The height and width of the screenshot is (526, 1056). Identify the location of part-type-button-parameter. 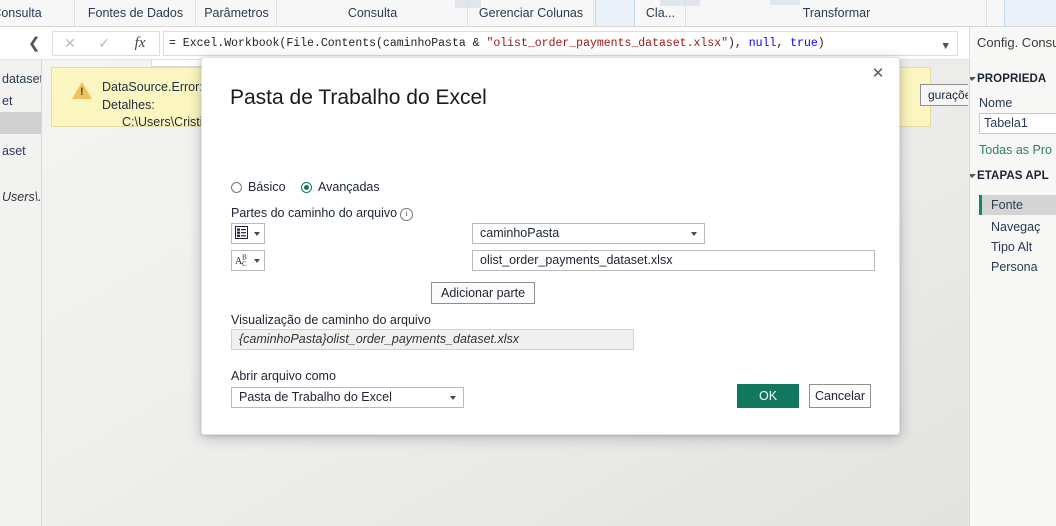
(248, 233).